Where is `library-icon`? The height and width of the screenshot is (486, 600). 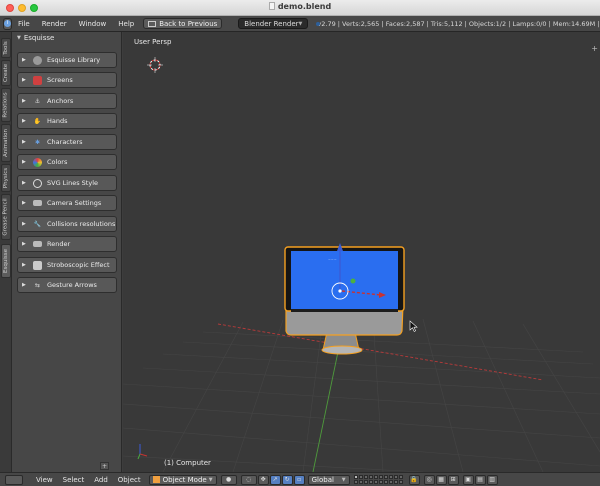
library-icon is located at coordinates (37, 60).